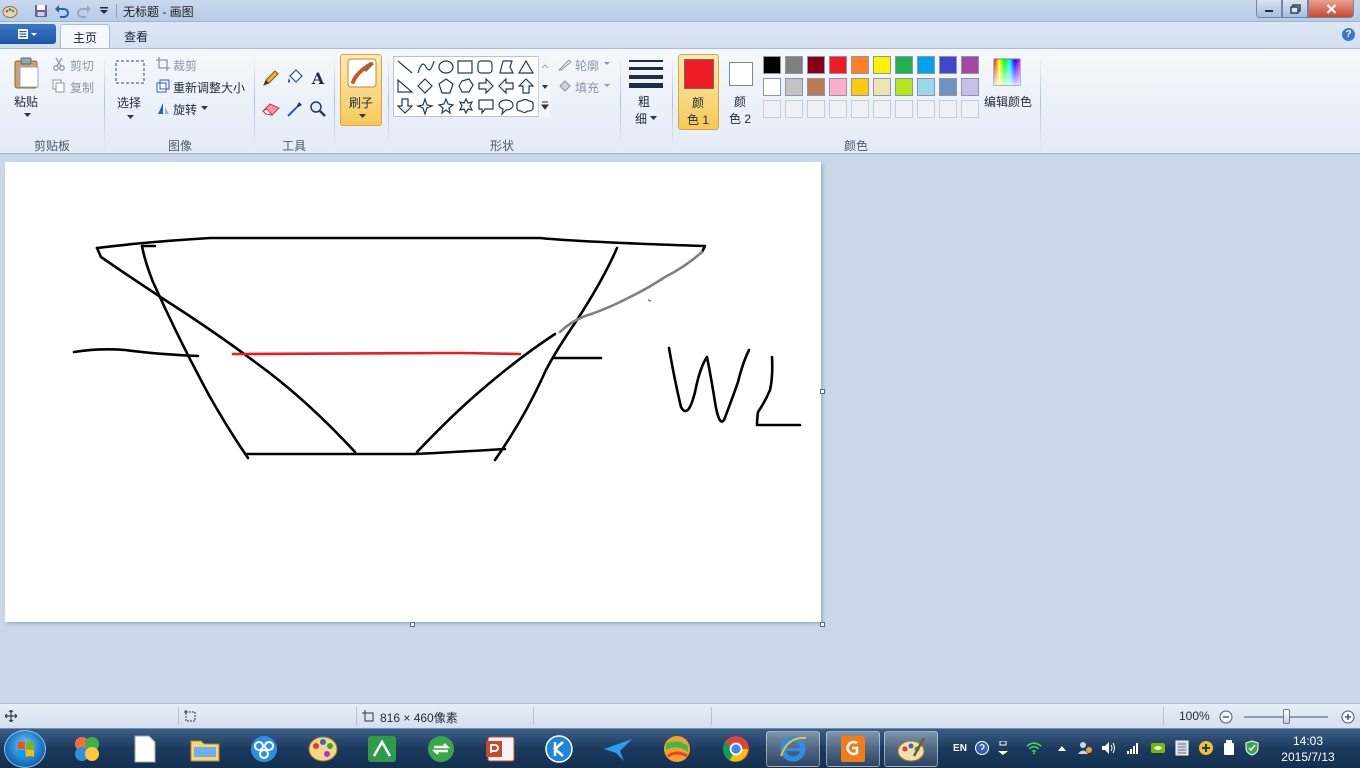 The image size is (1360, 768). What do you see at coordinates (1158, 748) in the screenshot?
I see `gpu-icon` at bounding box center [1158, 748].